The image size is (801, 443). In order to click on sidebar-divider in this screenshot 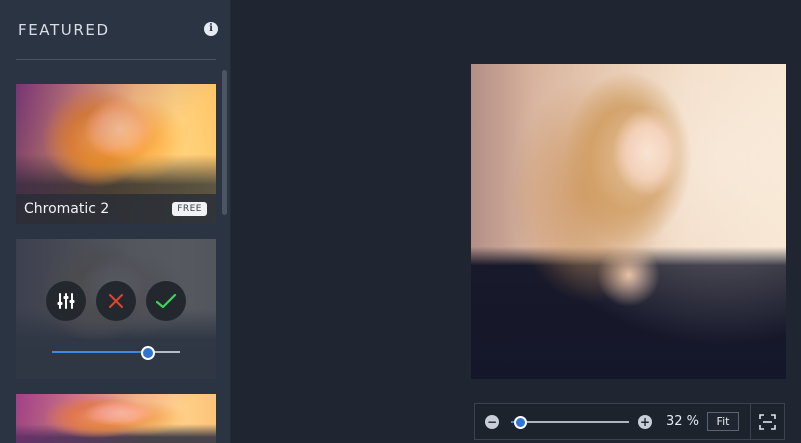, I will do `click(116, 59)`.